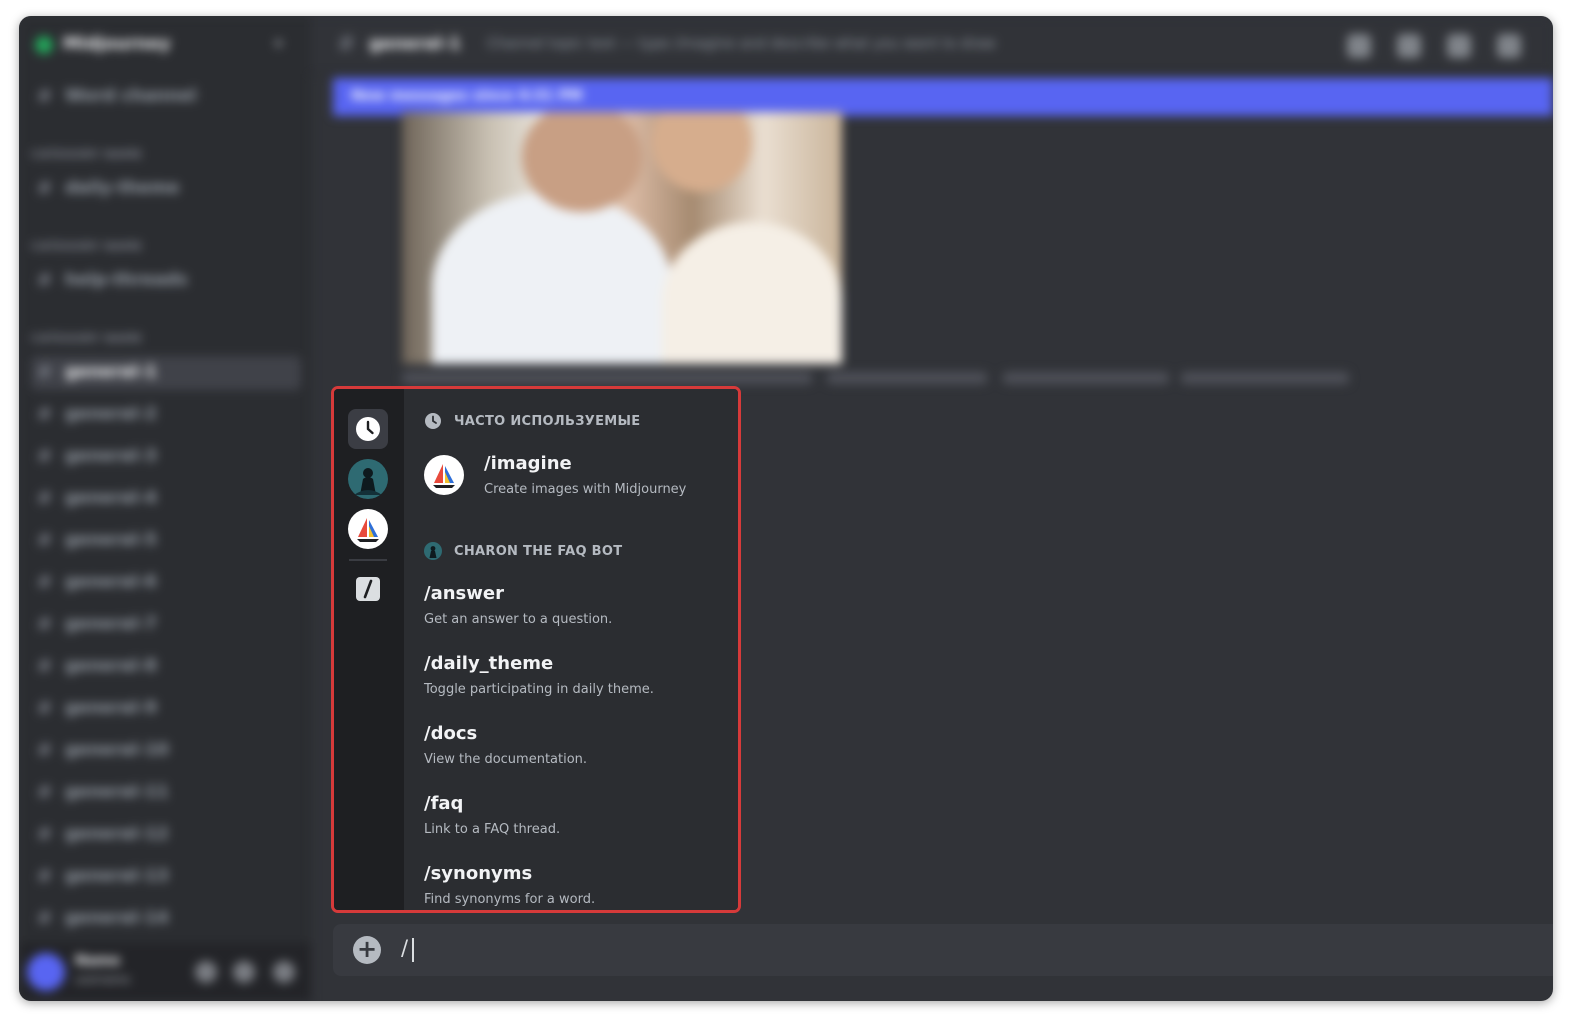 This screenshot has height=1020, width=1569. I want to click on avatar, so click(46, 972).